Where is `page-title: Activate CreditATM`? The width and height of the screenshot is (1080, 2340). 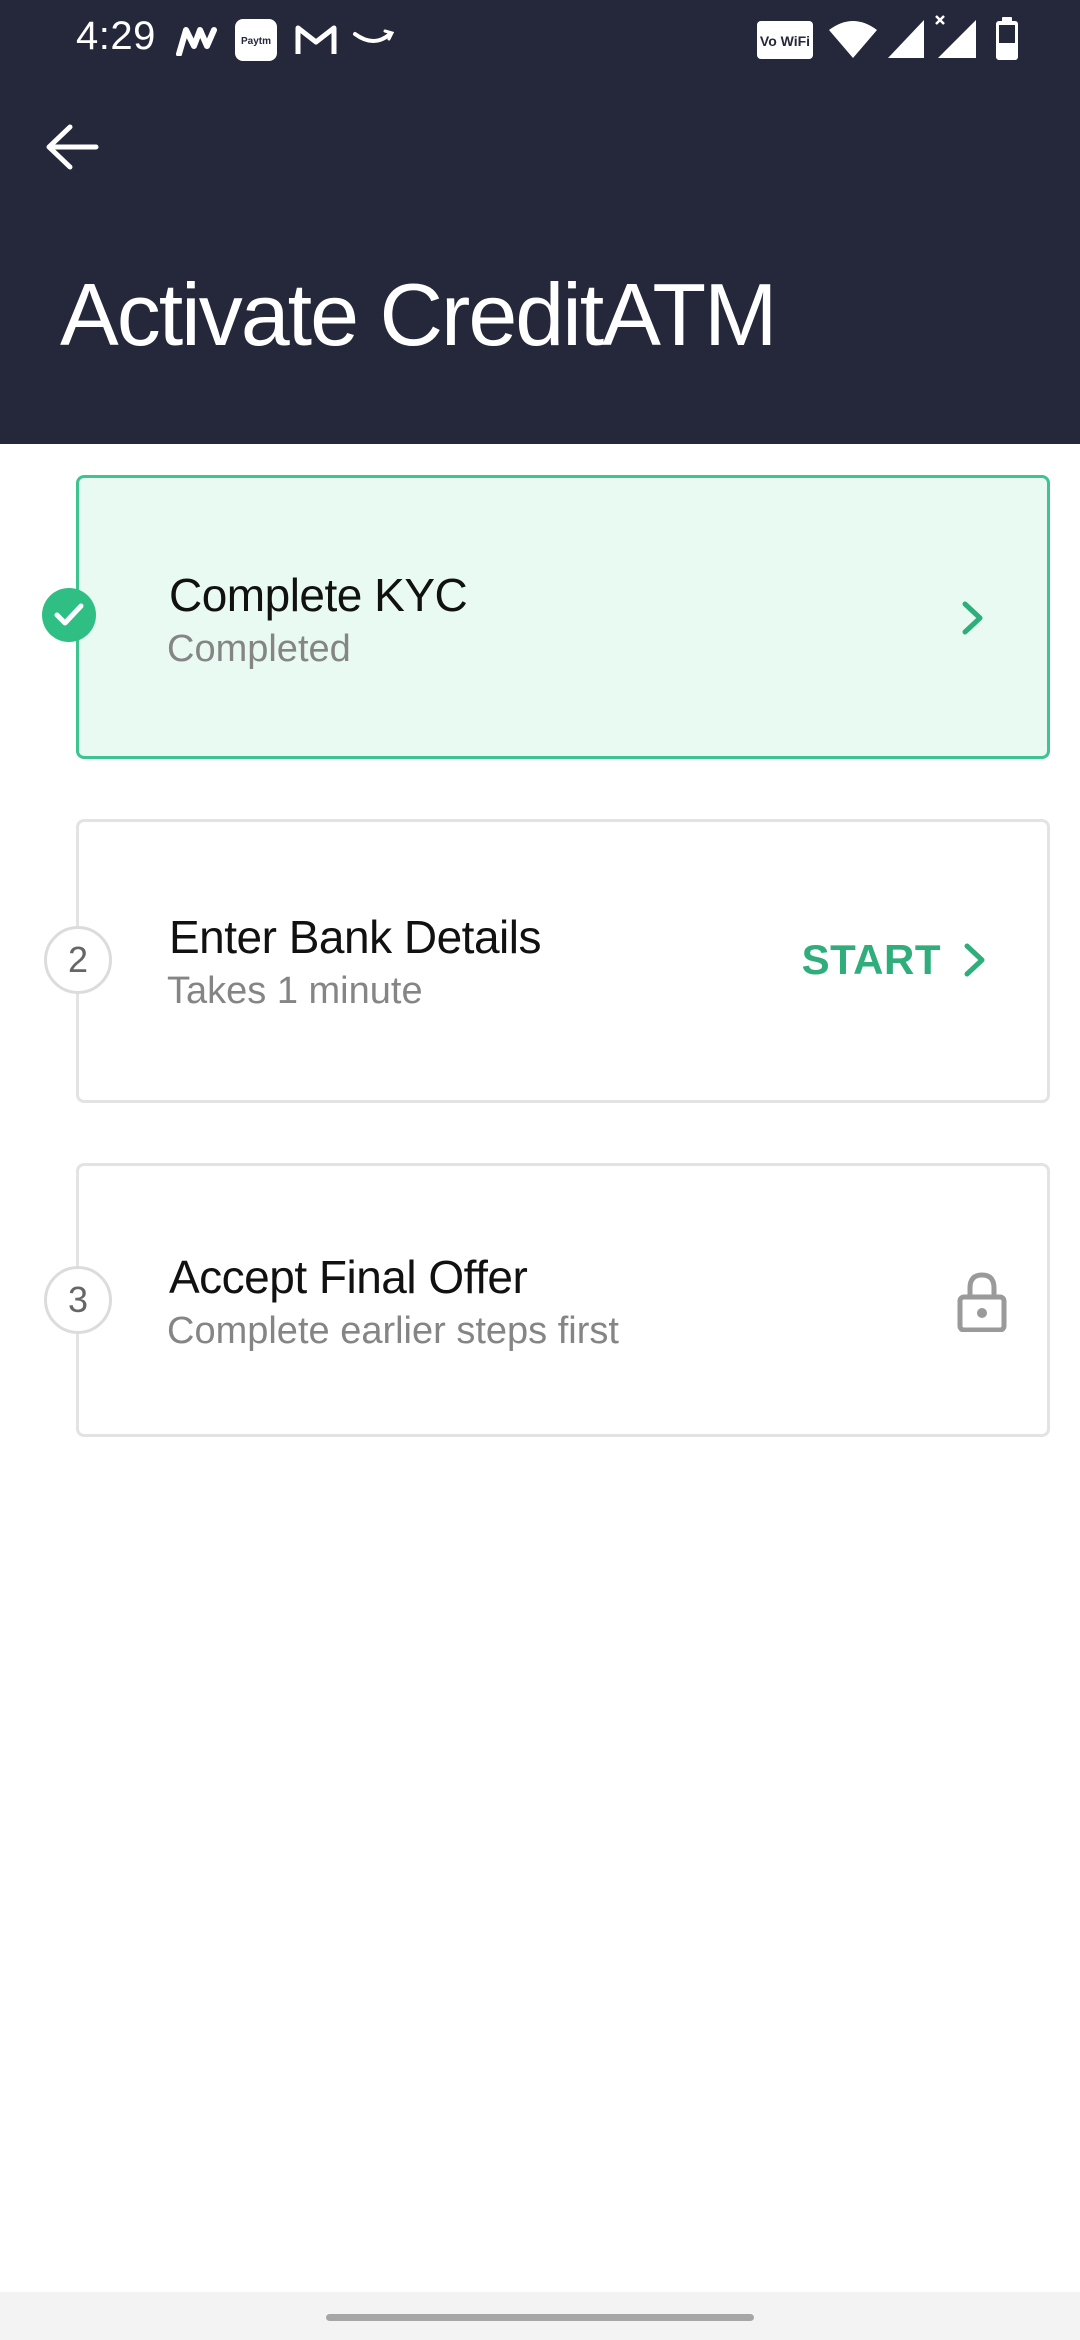 page-title: Activate CreditATM is located at coordinates (418, 314).